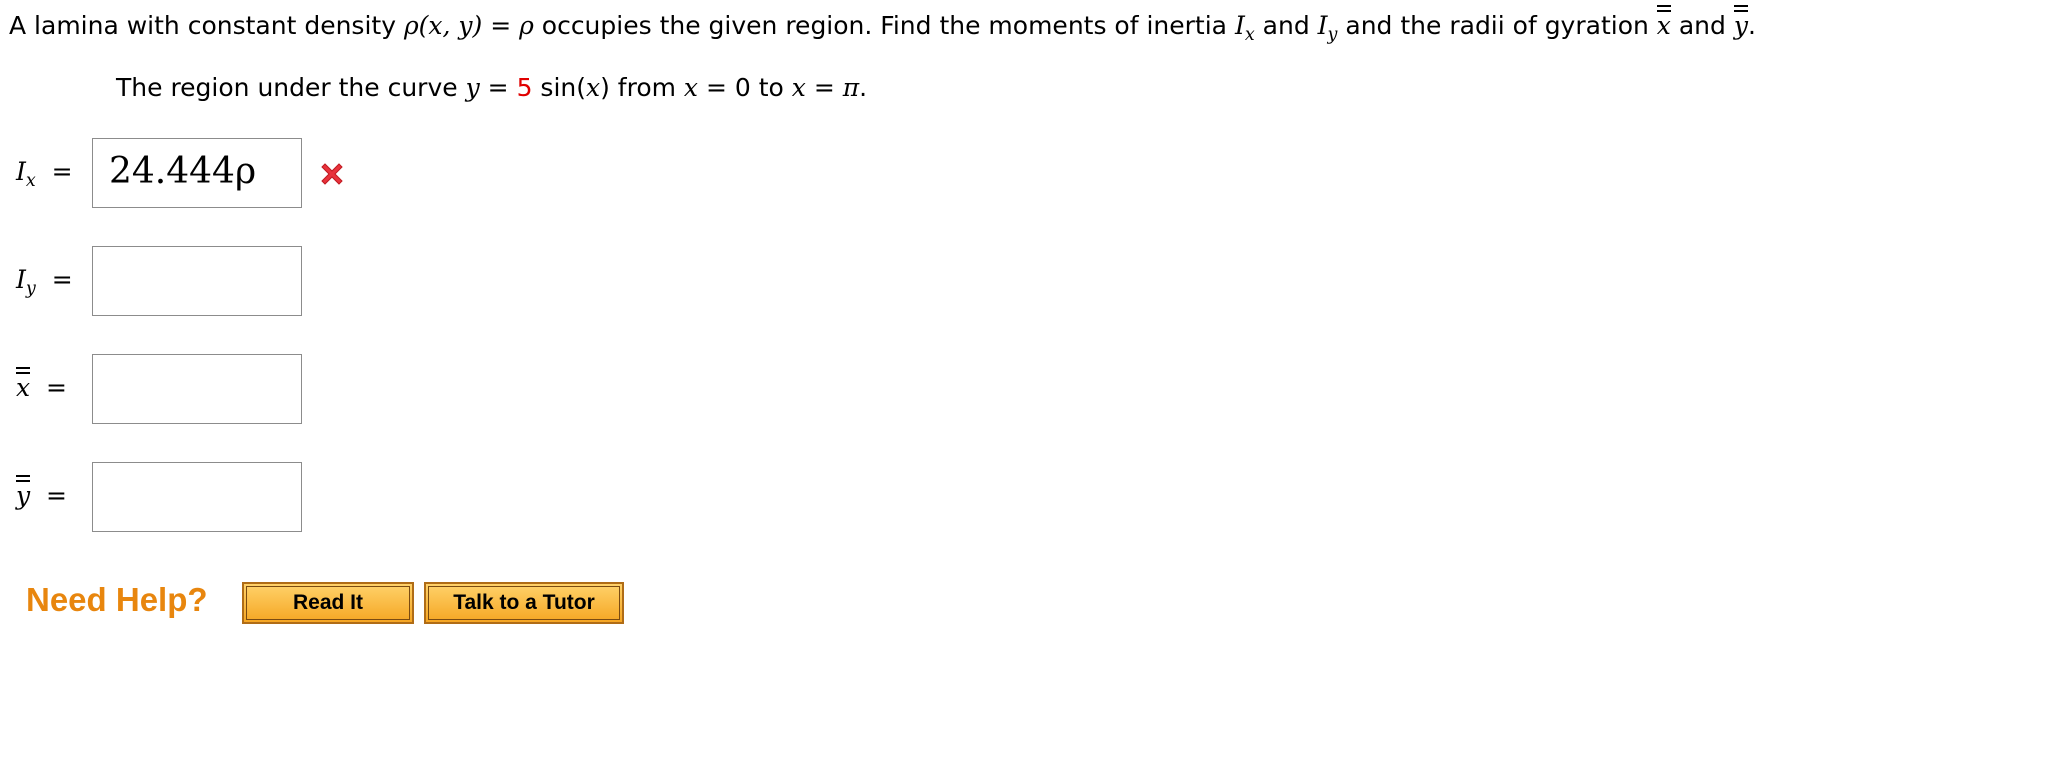 Image resolution: width=2046 pixels, height=774 pixels. Describe the element at coordinates (524, 87) in the screenshot. I see `curve-coefficient: 5` at that location.